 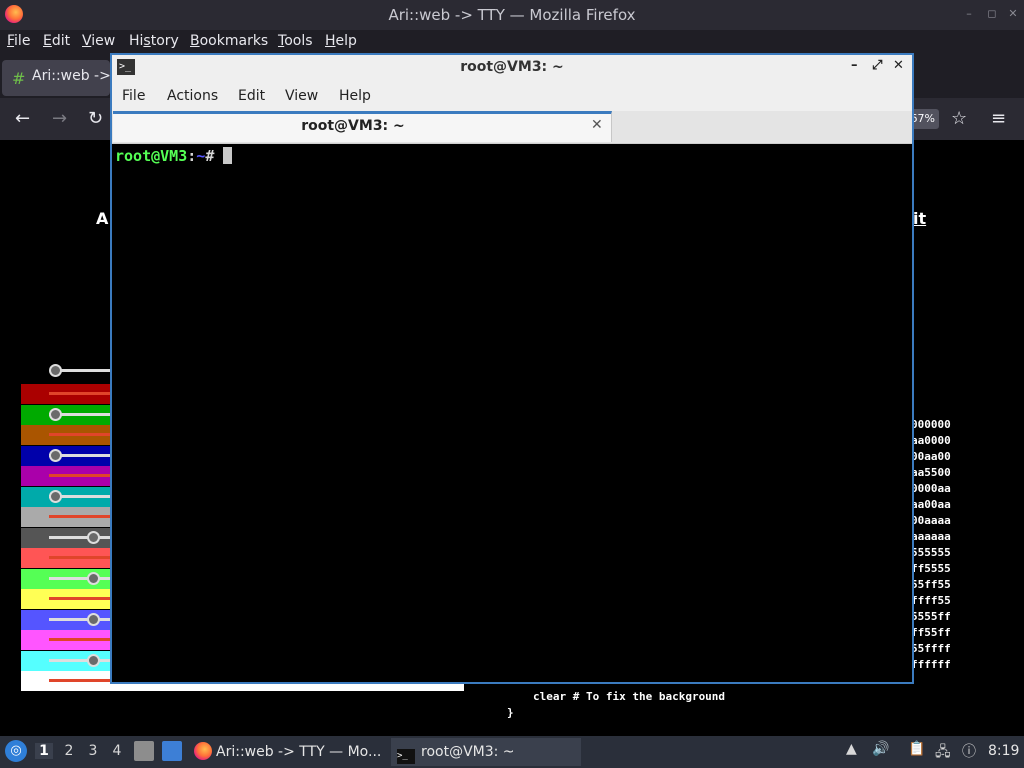 What do you see at coordinates (931, 504) in the screenshot?
I see `hex-value: aa00aa` at bounding box center [931, 504].